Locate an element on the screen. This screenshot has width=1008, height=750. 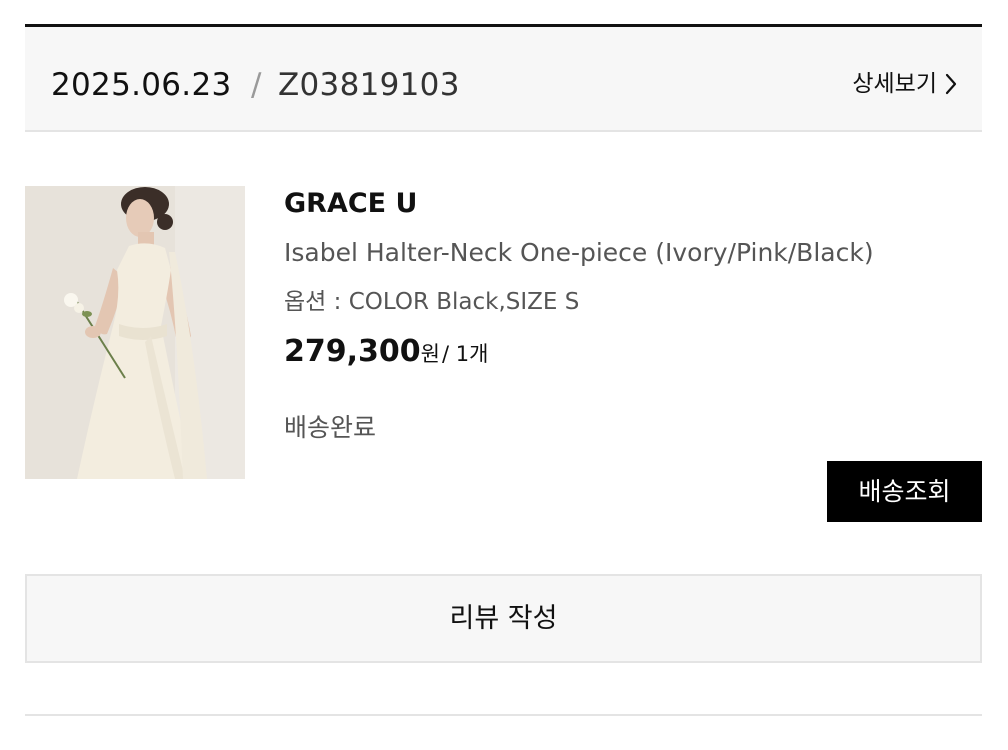
product-option: 옵션 : COLOR Black,SIZE S is located at coordinates (432, 302).